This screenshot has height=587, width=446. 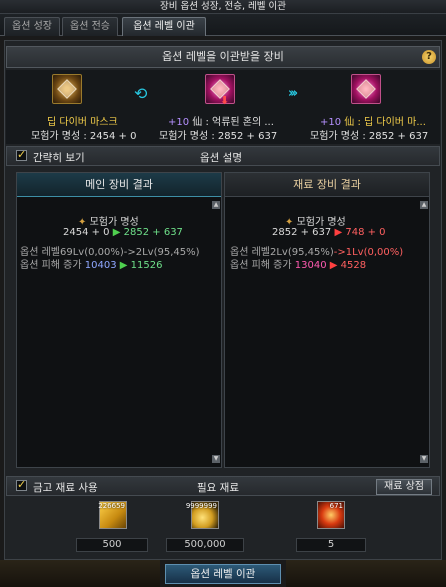 What do you see at coordinates (424, 332) in the screenshot?
I see `material-result-scrollbar: ▲ ▼` at bounding box center [424, 332].